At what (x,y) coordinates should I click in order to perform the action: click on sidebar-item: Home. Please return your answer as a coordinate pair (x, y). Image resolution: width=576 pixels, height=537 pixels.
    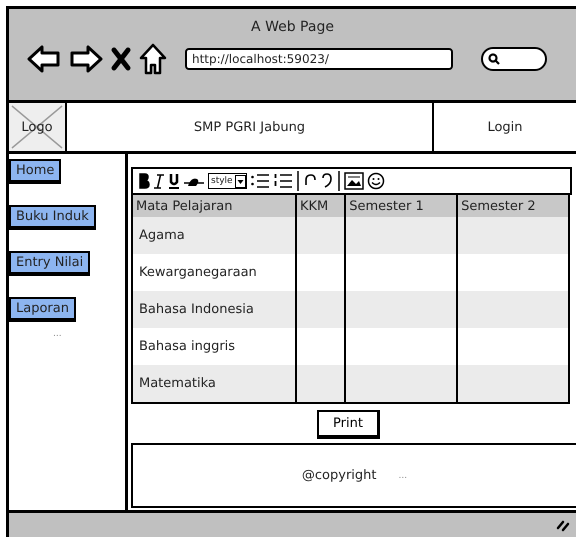
    Looking at the image, I should click on (35, 171).